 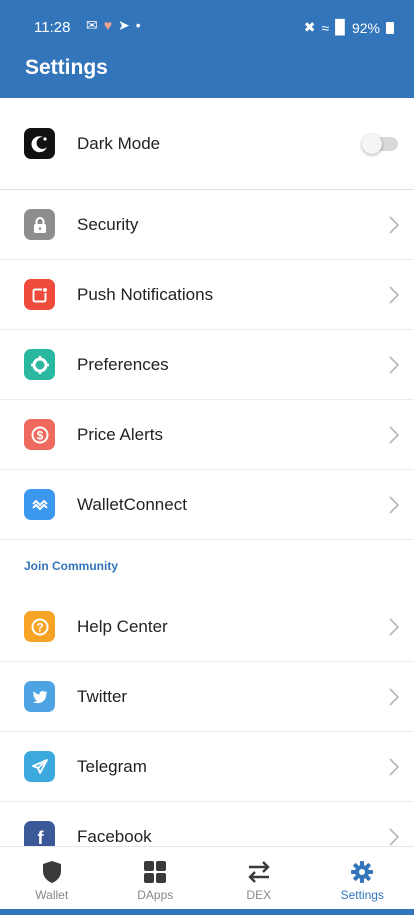 I want to click on tab-settings: Settings, so click(x=362, y=878).